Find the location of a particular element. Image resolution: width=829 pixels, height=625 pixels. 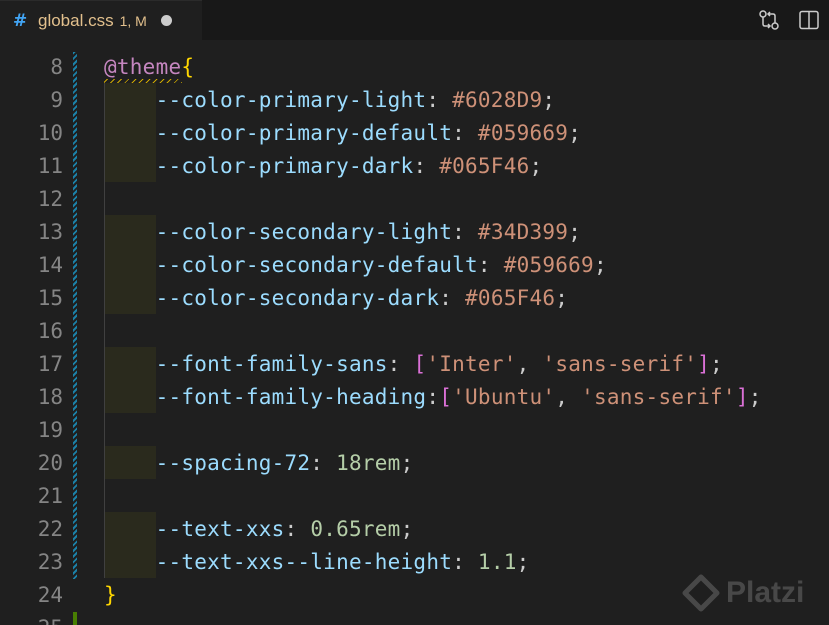

platzi-logo-icon is located at coordinates (701, 593).